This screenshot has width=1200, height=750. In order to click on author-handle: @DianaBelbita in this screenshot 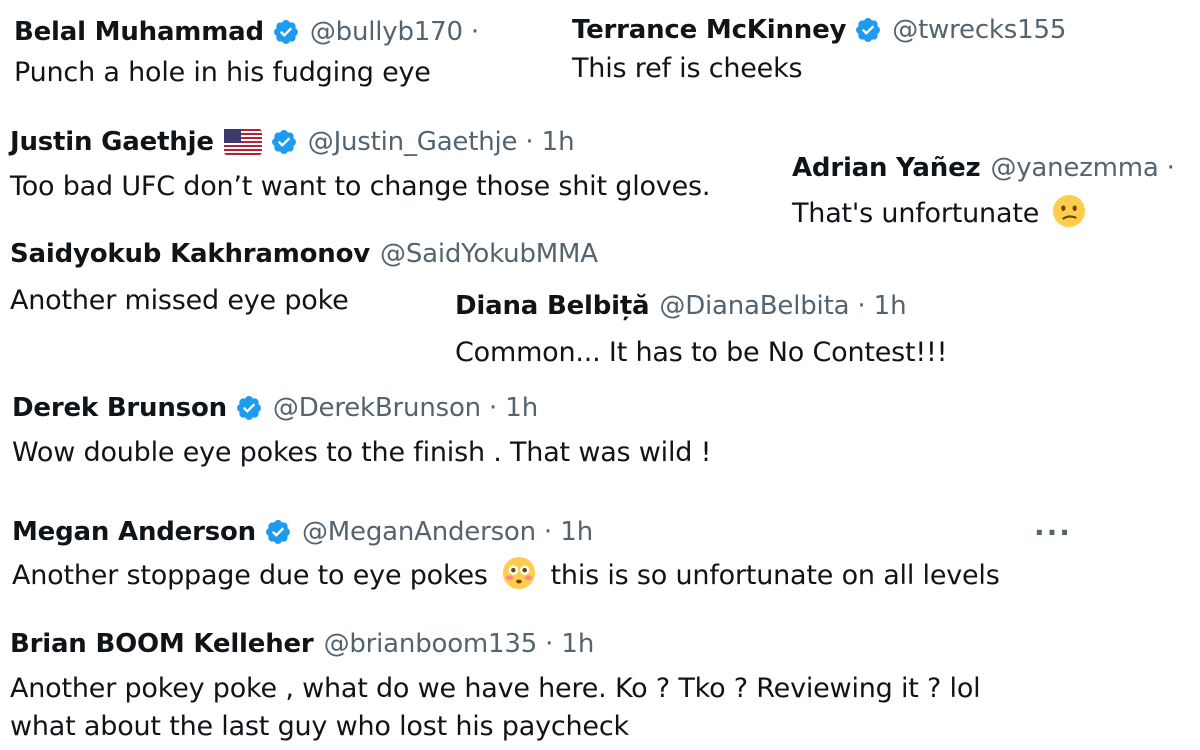, I will do `click(754, 306)`.